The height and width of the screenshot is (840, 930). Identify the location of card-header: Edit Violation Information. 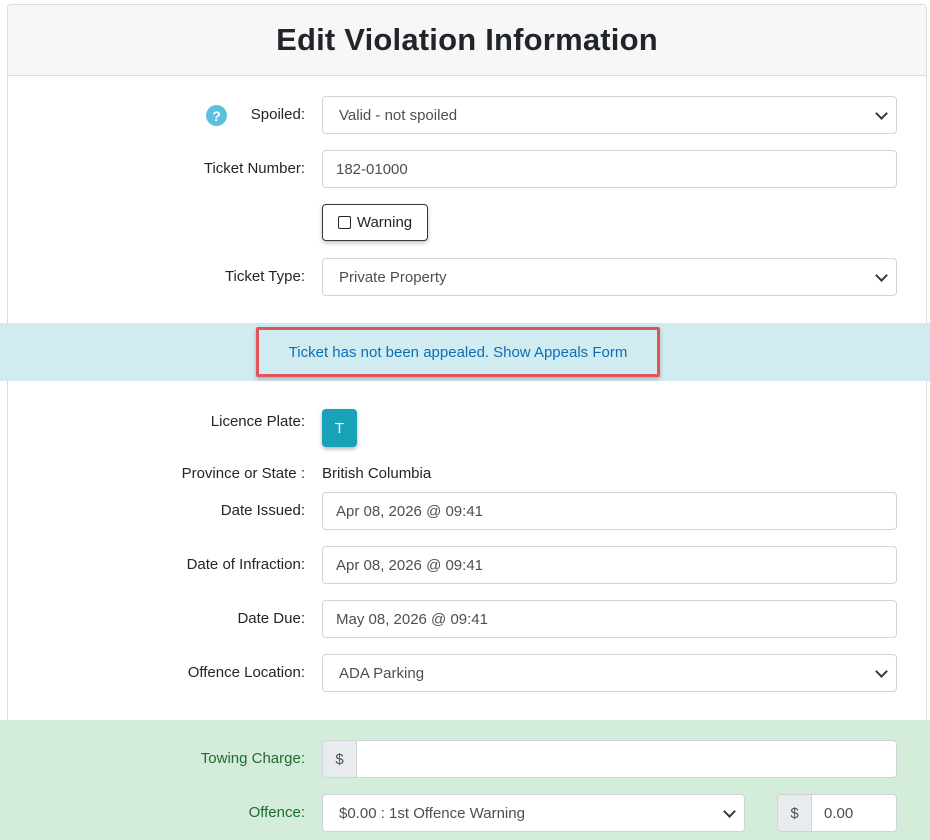
(467, 40).